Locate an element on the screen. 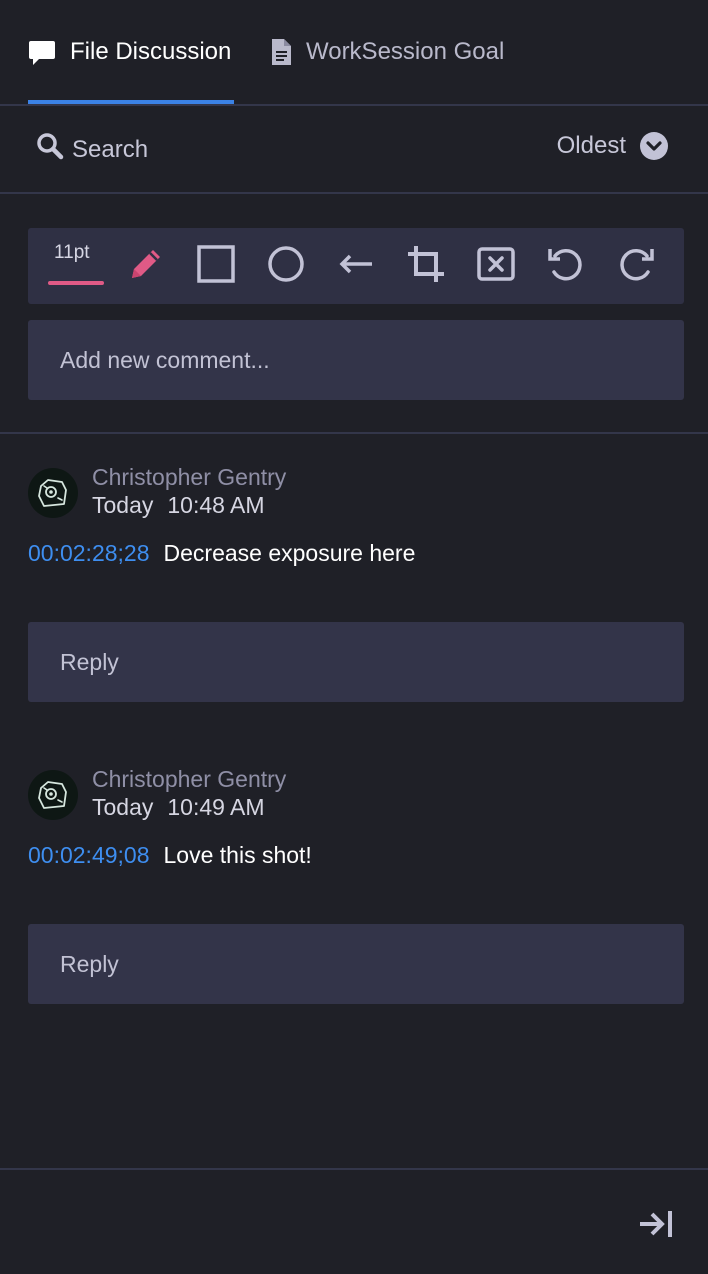 This screenshot has width=708, height=1274. redo-button is located at coordinates (636, 266).